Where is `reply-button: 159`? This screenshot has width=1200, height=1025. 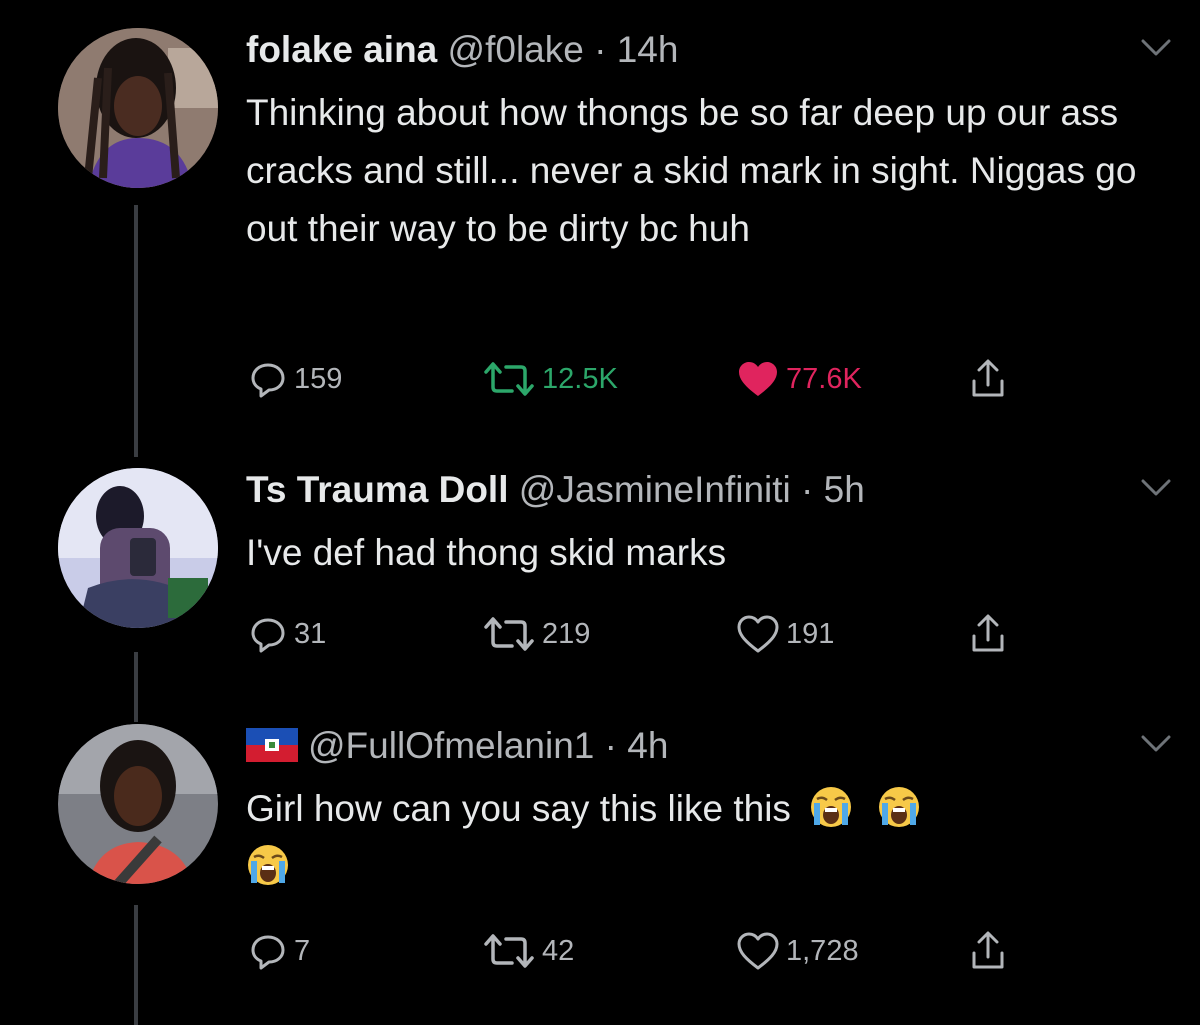 reply-button: 159 is located at coordinates (295, 379).